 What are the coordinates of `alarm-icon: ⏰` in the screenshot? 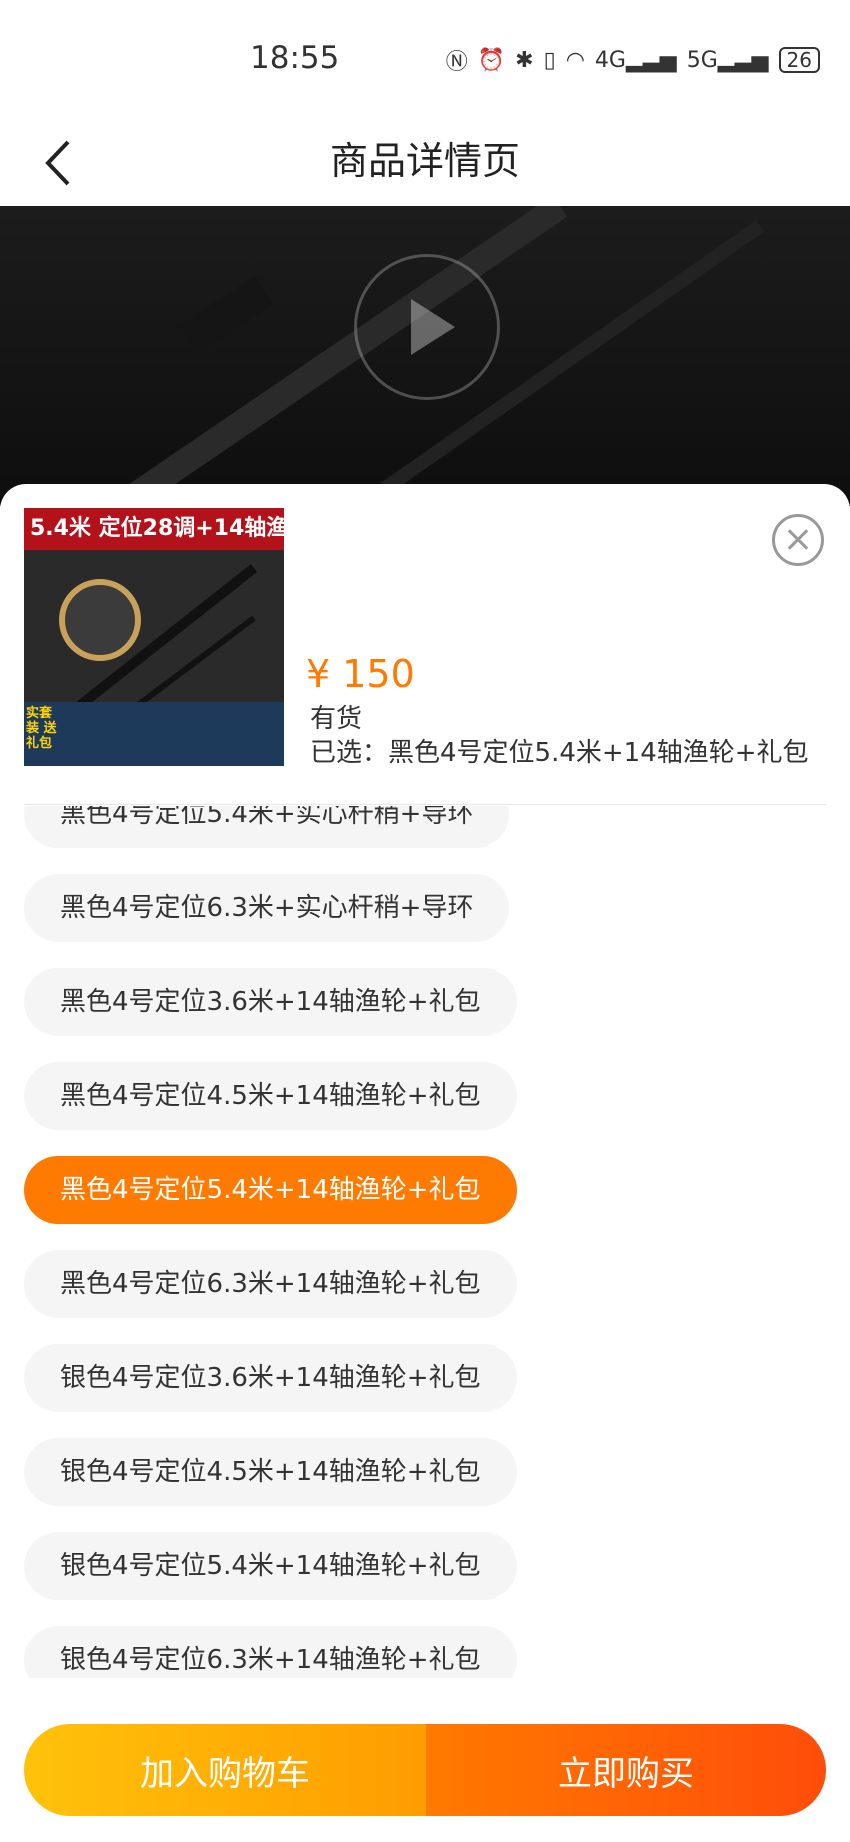 It's located at (491, 60).